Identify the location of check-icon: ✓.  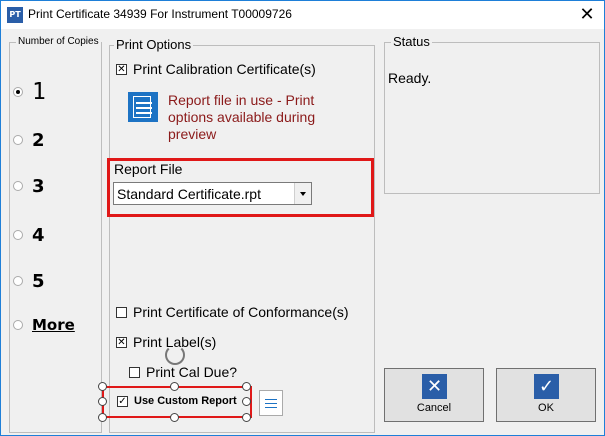
(546, 386).